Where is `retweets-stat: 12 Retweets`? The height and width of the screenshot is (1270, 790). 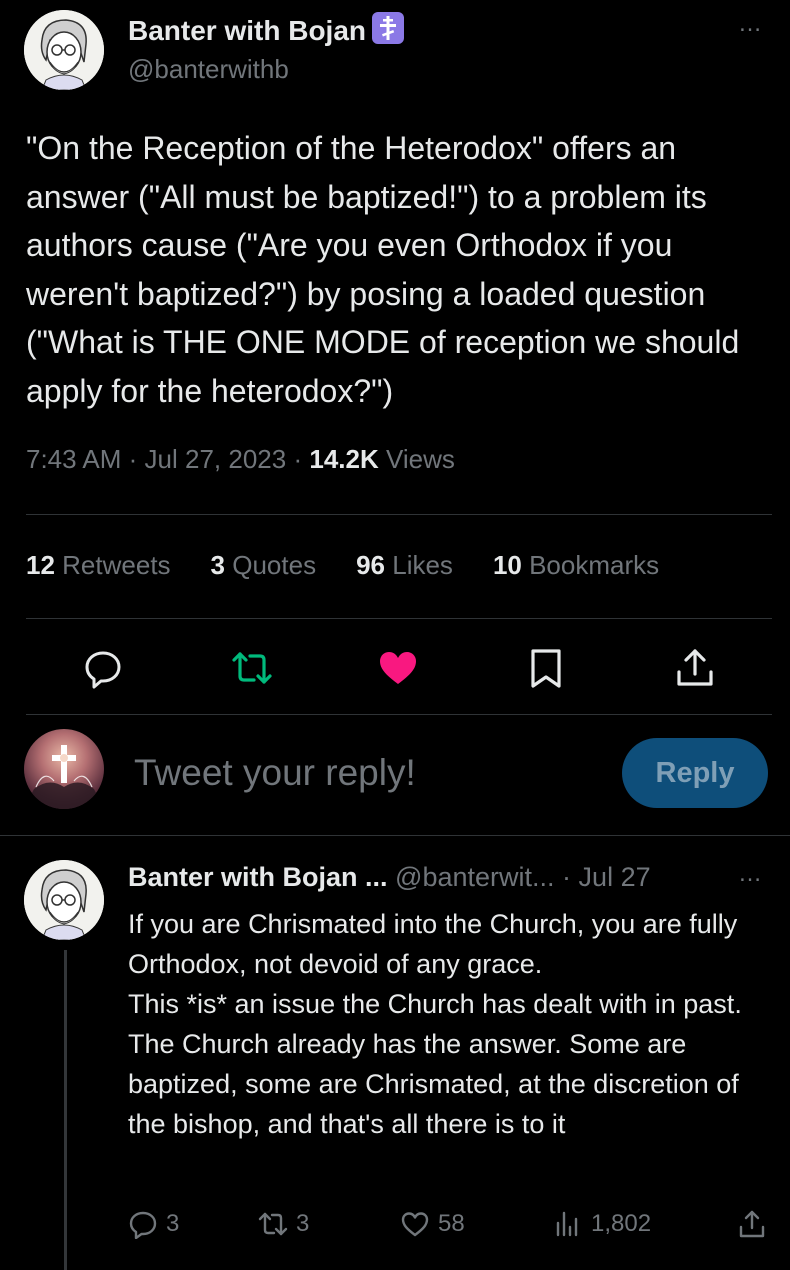
retweets-stat: 12 Retweets is located at coordinates (98, 565).